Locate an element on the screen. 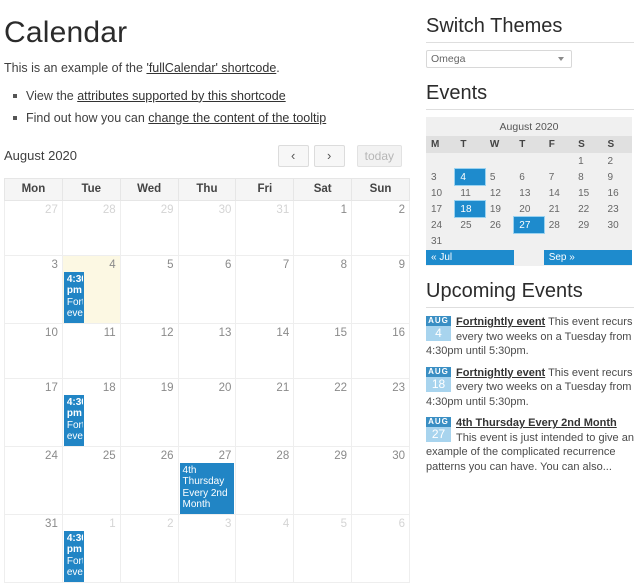 The height and width of the screenshot is (583, 640). mini-day-cell: 15 is located at coordinates (588, 193).